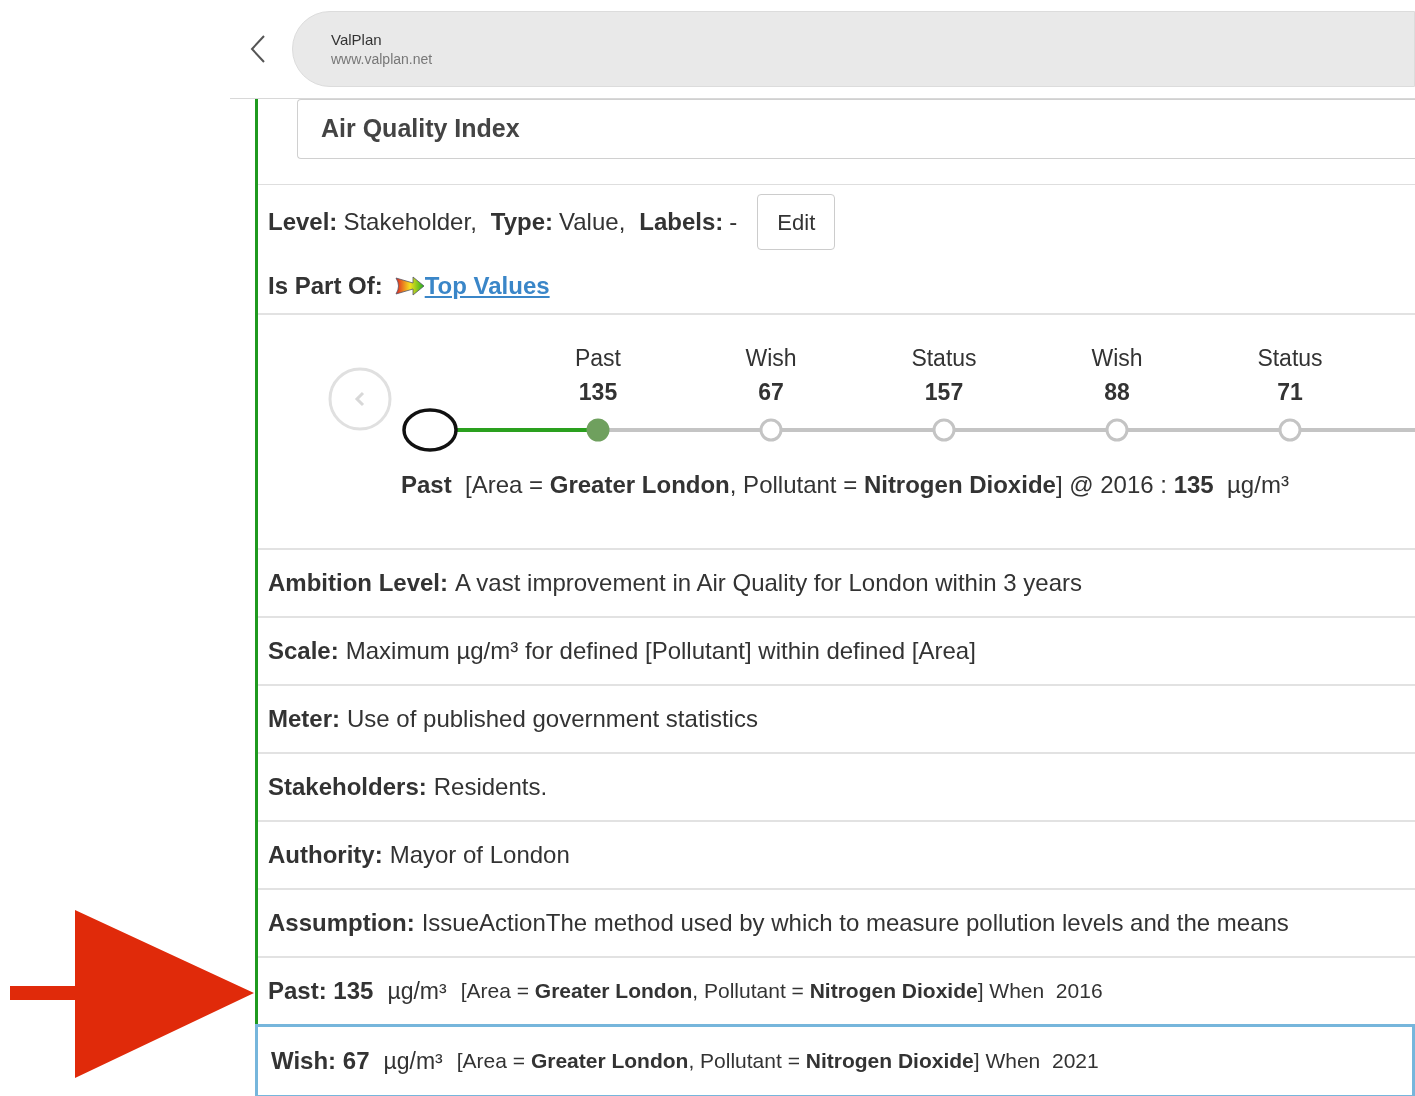 Image resolution: width=1415 pixels, height=1096 pixels. What do you see at coordinates (356, 40) in the screenshot?
I see `site-name: ValPlan` at bounding box center [356, 40].